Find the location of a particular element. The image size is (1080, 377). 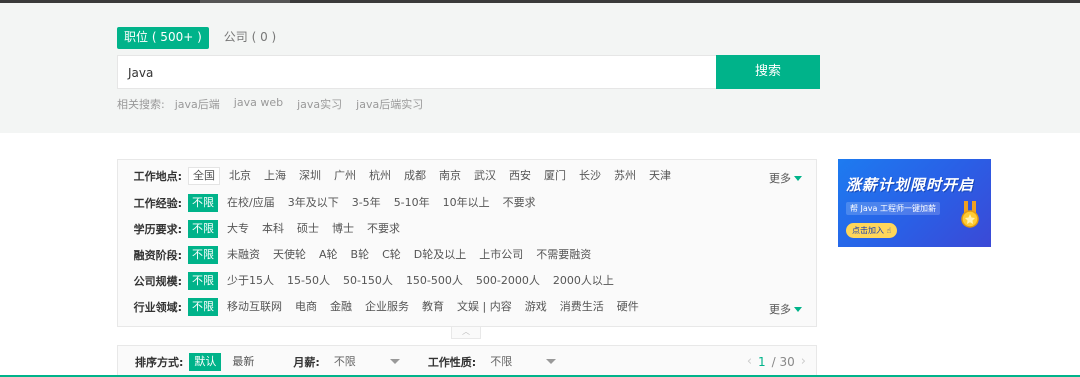

filter-option: 50-150人 is located at coordinates (368, 281).